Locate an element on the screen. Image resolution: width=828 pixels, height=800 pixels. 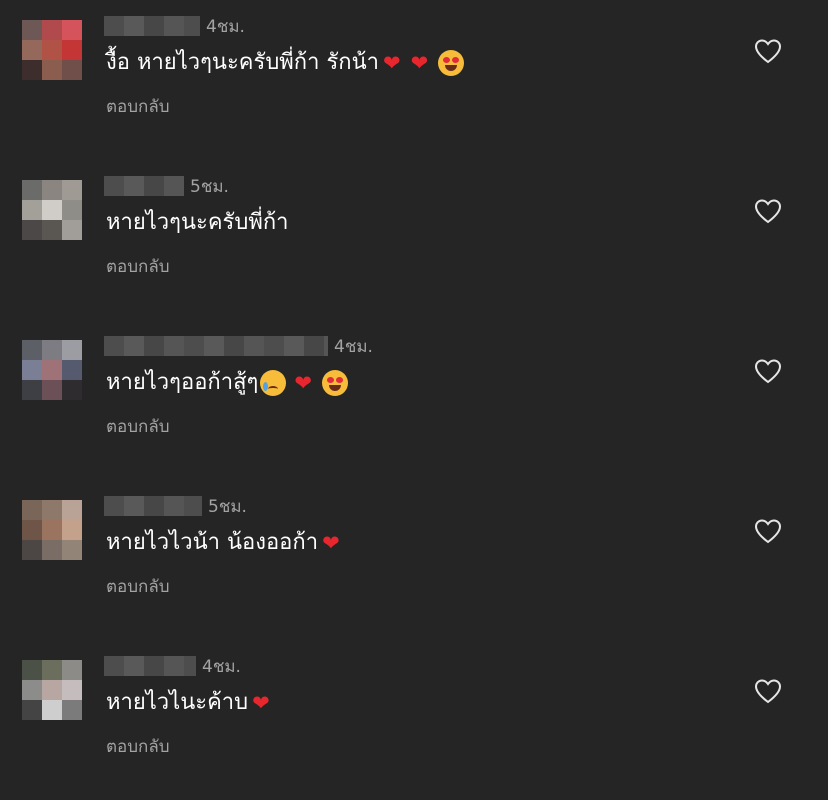
comment-text-body: งื้อ หายไวๆนะครับพี่ก้า รักน้า is located at coordinates (242, 62).